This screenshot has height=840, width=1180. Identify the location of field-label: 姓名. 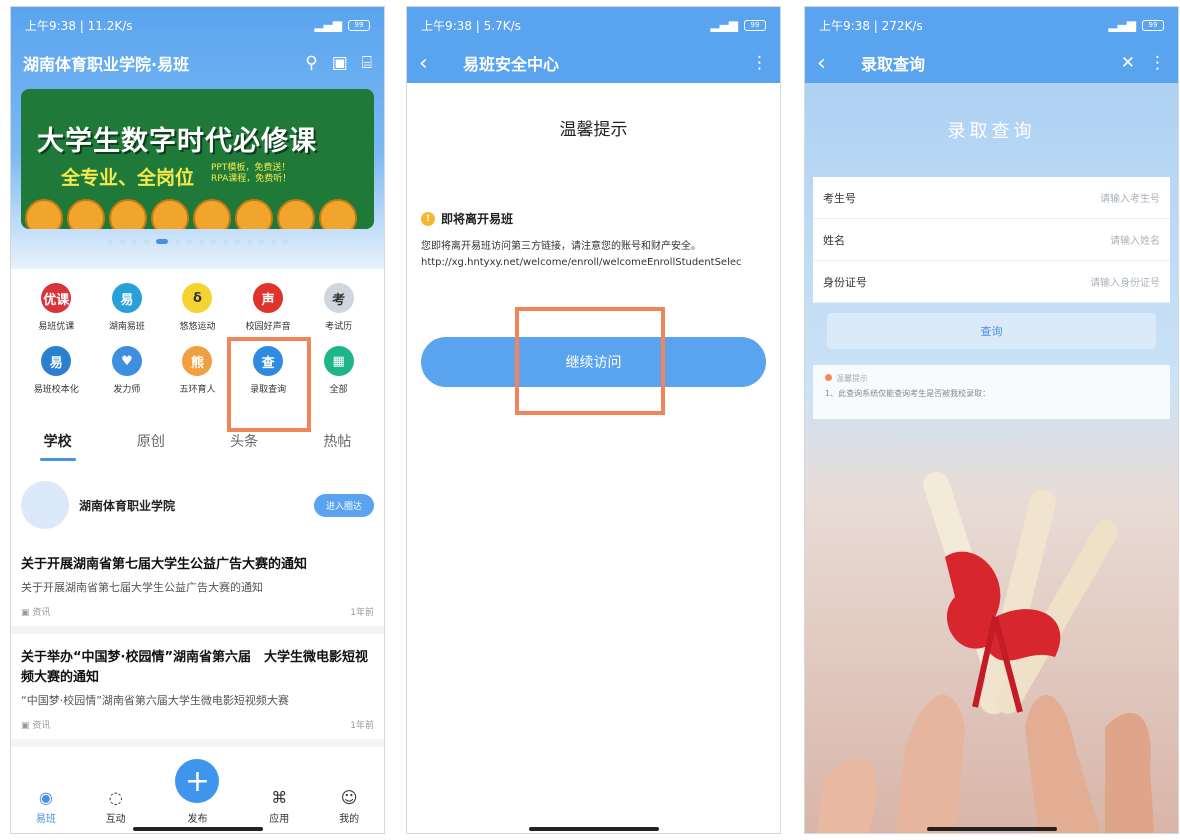
(834, 240).